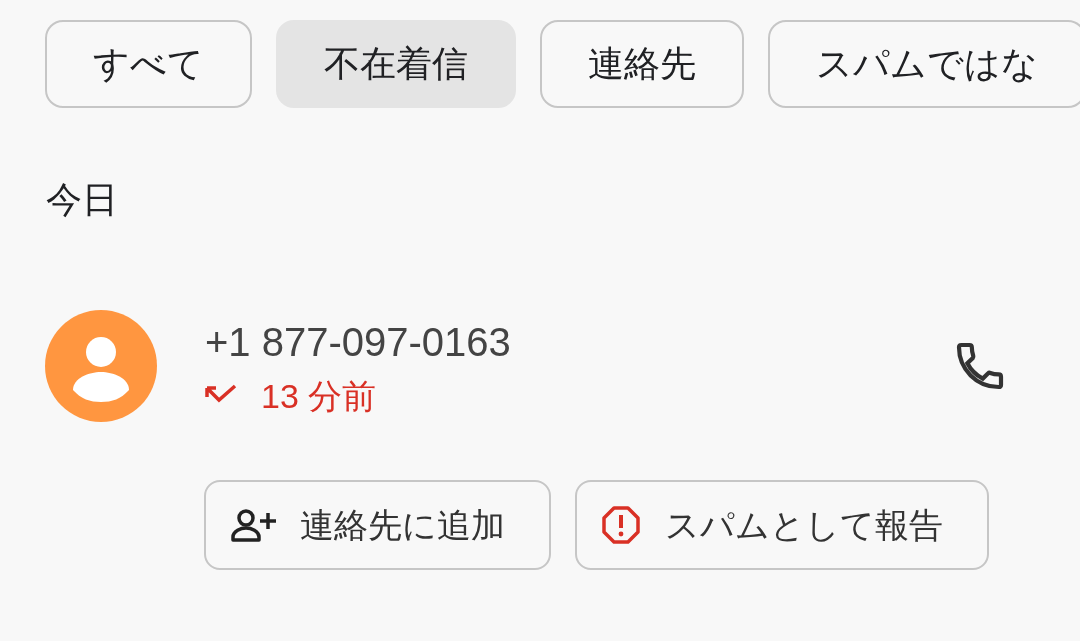 Image resolution: width=1080 pixels, height=641 pixels. I want to click on filter-chip: 連絡先, so click(642, 64).